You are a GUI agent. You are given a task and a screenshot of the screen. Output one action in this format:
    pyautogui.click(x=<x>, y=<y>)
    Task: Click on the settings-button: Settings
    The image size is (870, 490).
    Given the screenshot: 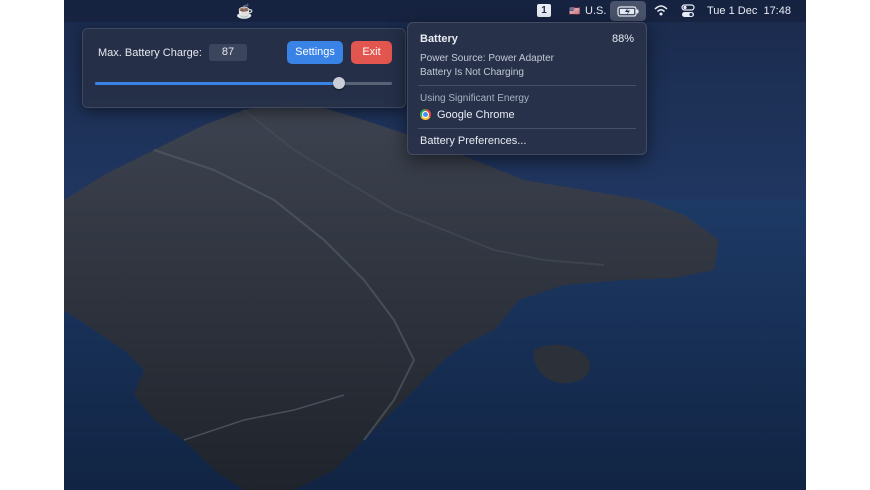 What is the action you would take?
    pyautogui.click(x=315, y=52)
    